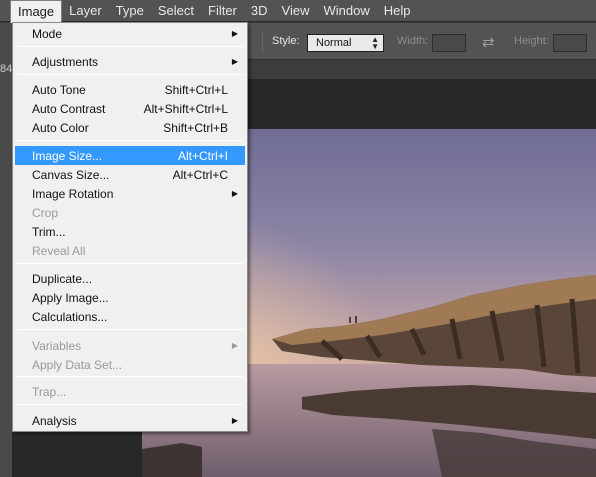 Image resolution: width=596 pixels, height=477 pixels. What do you see at coordinates (130, 212) in the screenshot?
I see `menu-item-crop: Crop` at bounding box center [130, 212].